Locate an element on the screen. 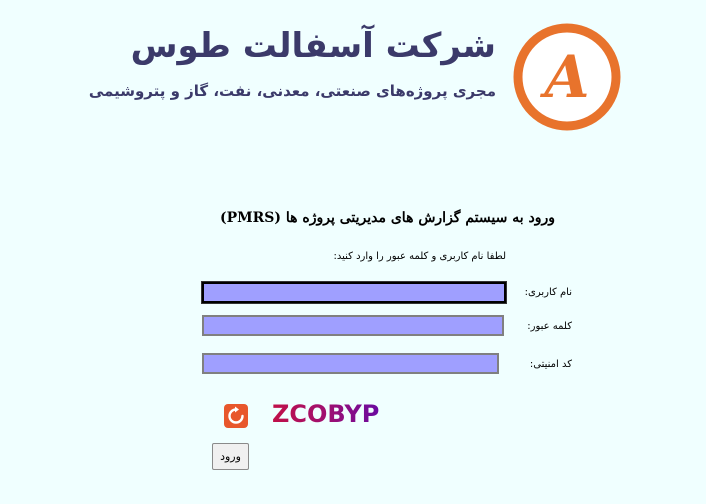 The image size is (706, 504). company-logo: A is located at coordinates (567, 77).